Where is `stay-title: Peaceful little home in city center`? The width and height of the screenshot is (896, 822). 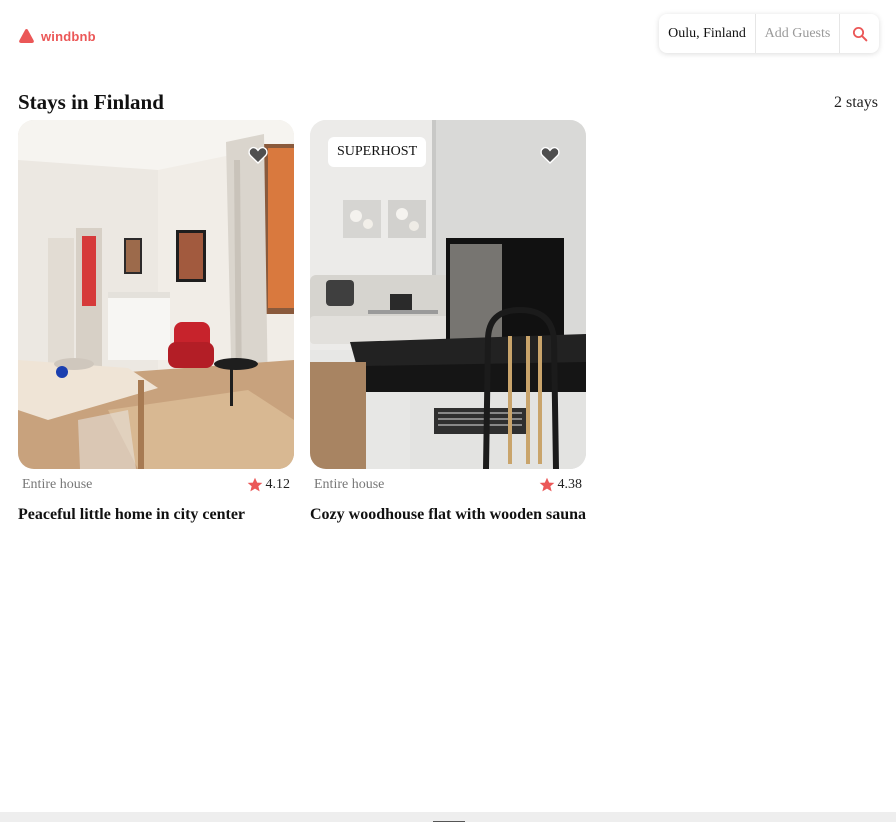 stay-title: Peaceful little home in city center is located at coordinates (156, 515).